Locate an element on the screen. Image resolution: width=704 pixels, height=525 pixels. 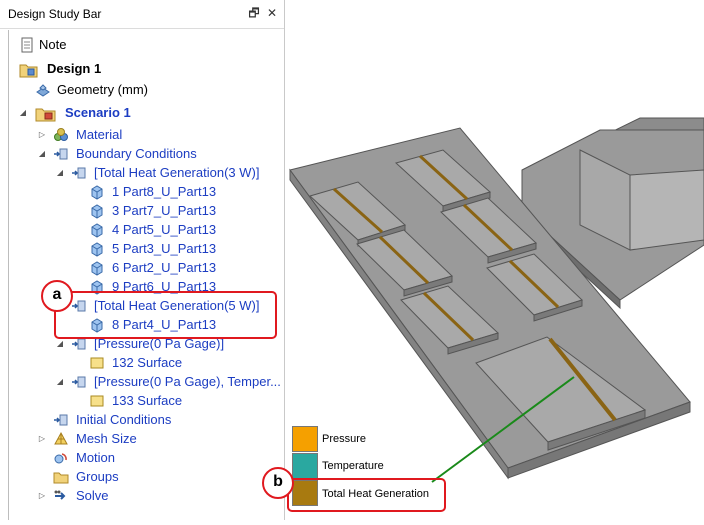
groups-folder-icon is located at coordinates (61, 478).